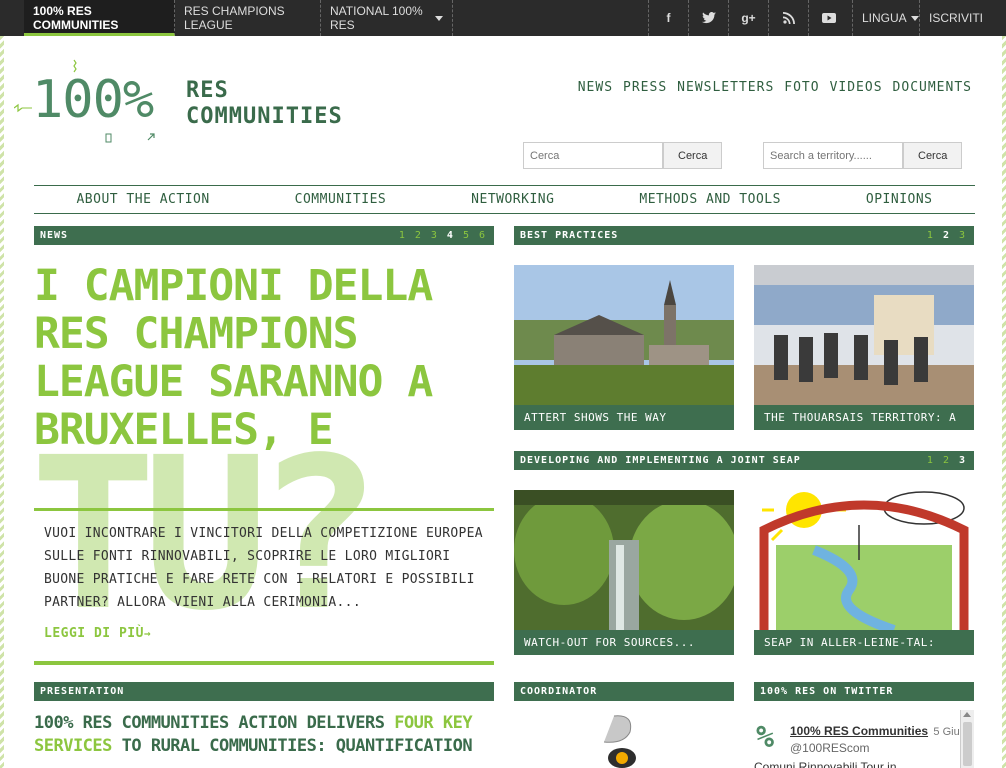 This screenshot has width=1006, height=768. Describe the element at coordinates (828, 18) in the screenshot. I see `youtube-icon` at that location.